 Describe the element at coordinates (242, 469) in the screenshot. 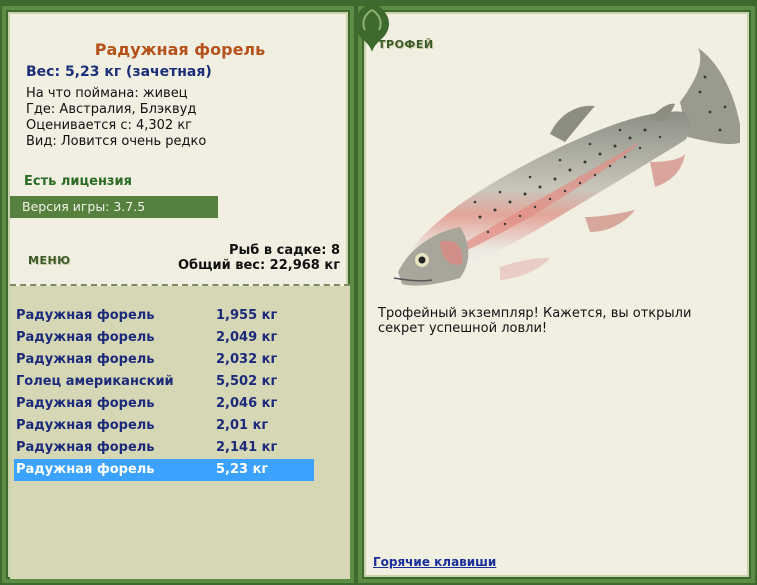

I see `fish-weight: 5,23 кг` at that location.